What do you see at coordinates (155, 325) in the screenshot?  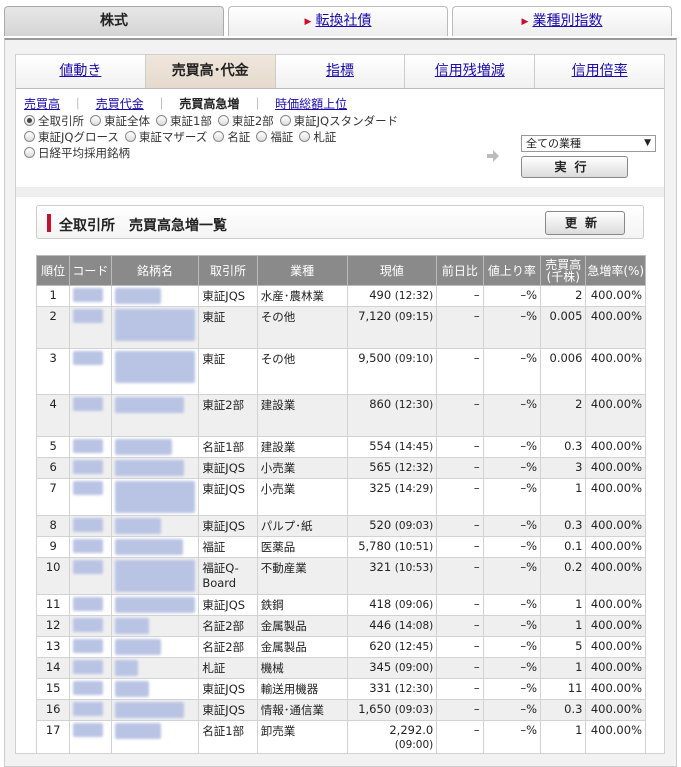 I see `stock-name-link: iシェアーズ日本株式` at bounding box center [155, 325].